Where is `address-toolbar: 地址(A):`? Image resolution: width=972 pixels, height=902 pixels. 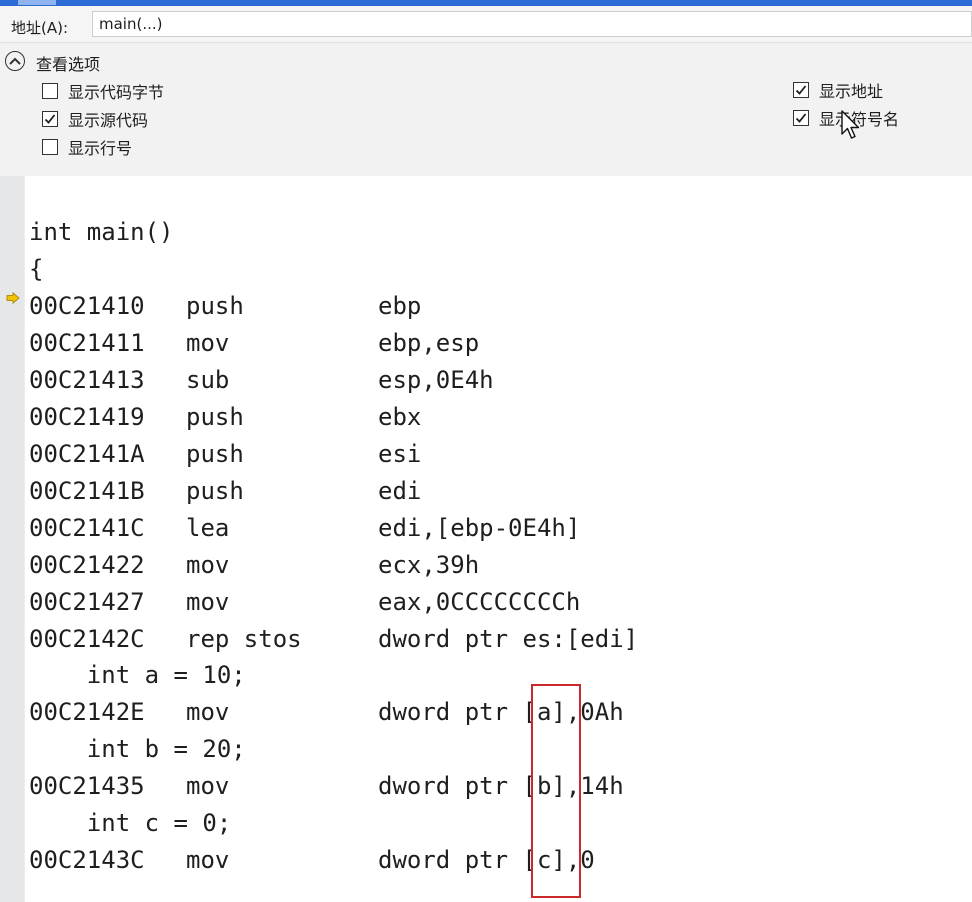 address-toolbar: 地址(A): is located at coordinates (486, 24).